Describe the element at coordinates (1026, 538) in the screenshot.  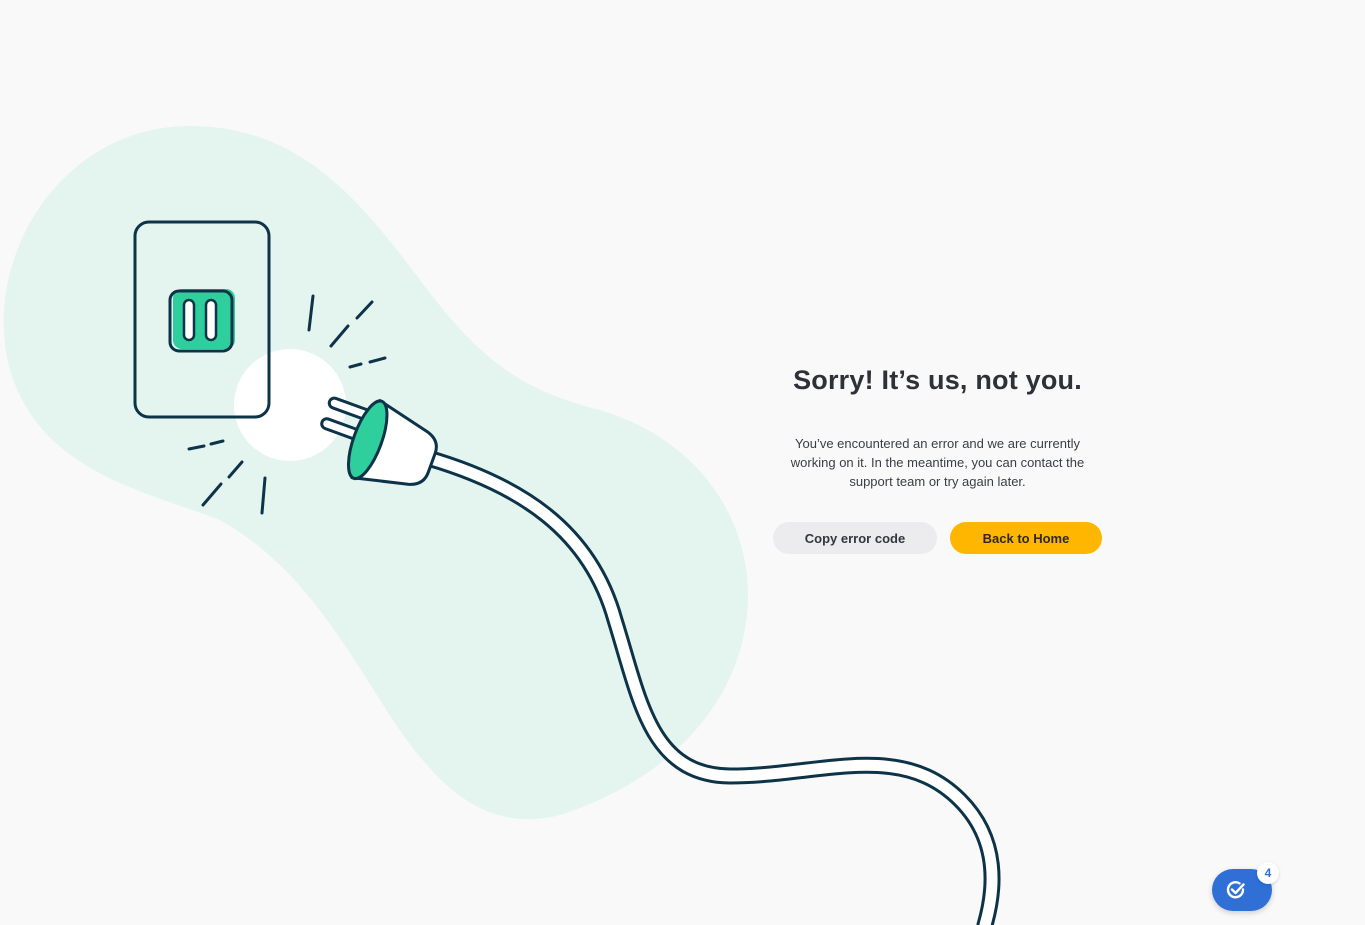
I see `back-to-home-button: Back to Home` at that location.